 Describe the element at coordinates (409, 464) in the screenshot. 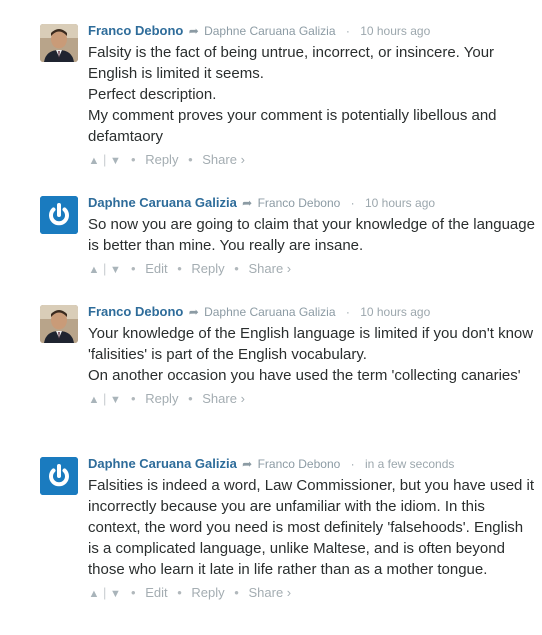

I see `timestamp: in a few seconds` at that location.